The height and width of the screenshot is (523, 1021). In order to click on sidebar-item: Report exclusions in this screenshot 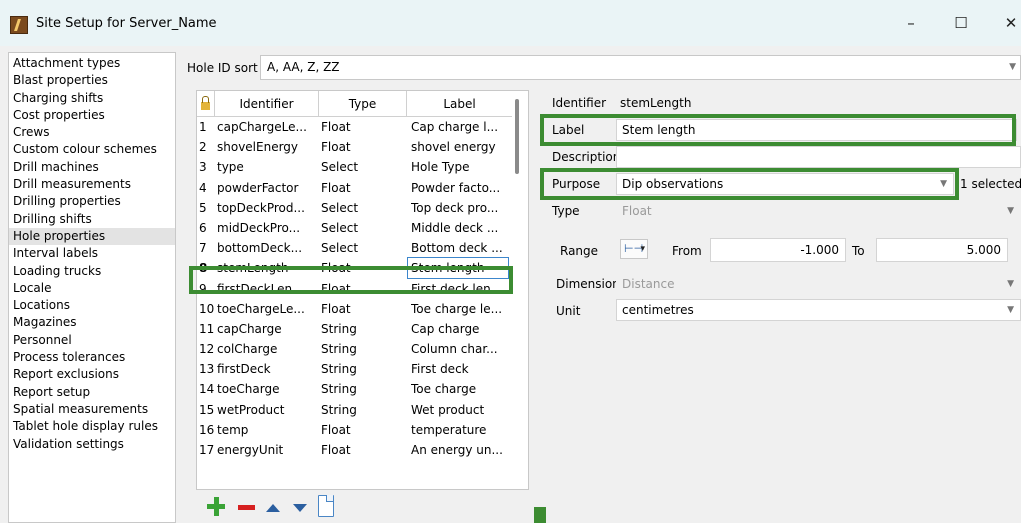, I will do `click(92, 374)`.